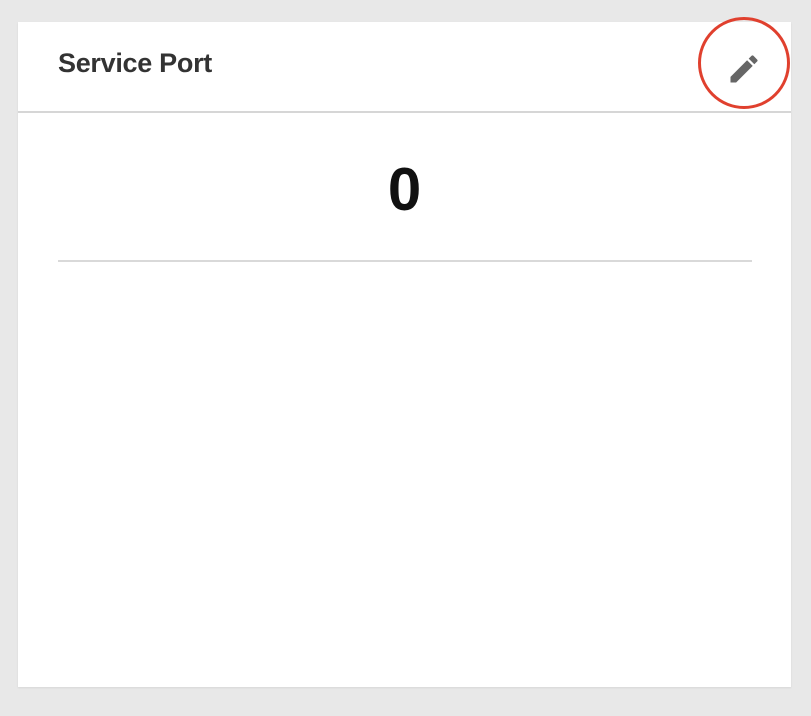 This screenshot has height=716, width=811. Describe the element at coordinates (405, 261) in the screenshot. I see `divider` at that location.